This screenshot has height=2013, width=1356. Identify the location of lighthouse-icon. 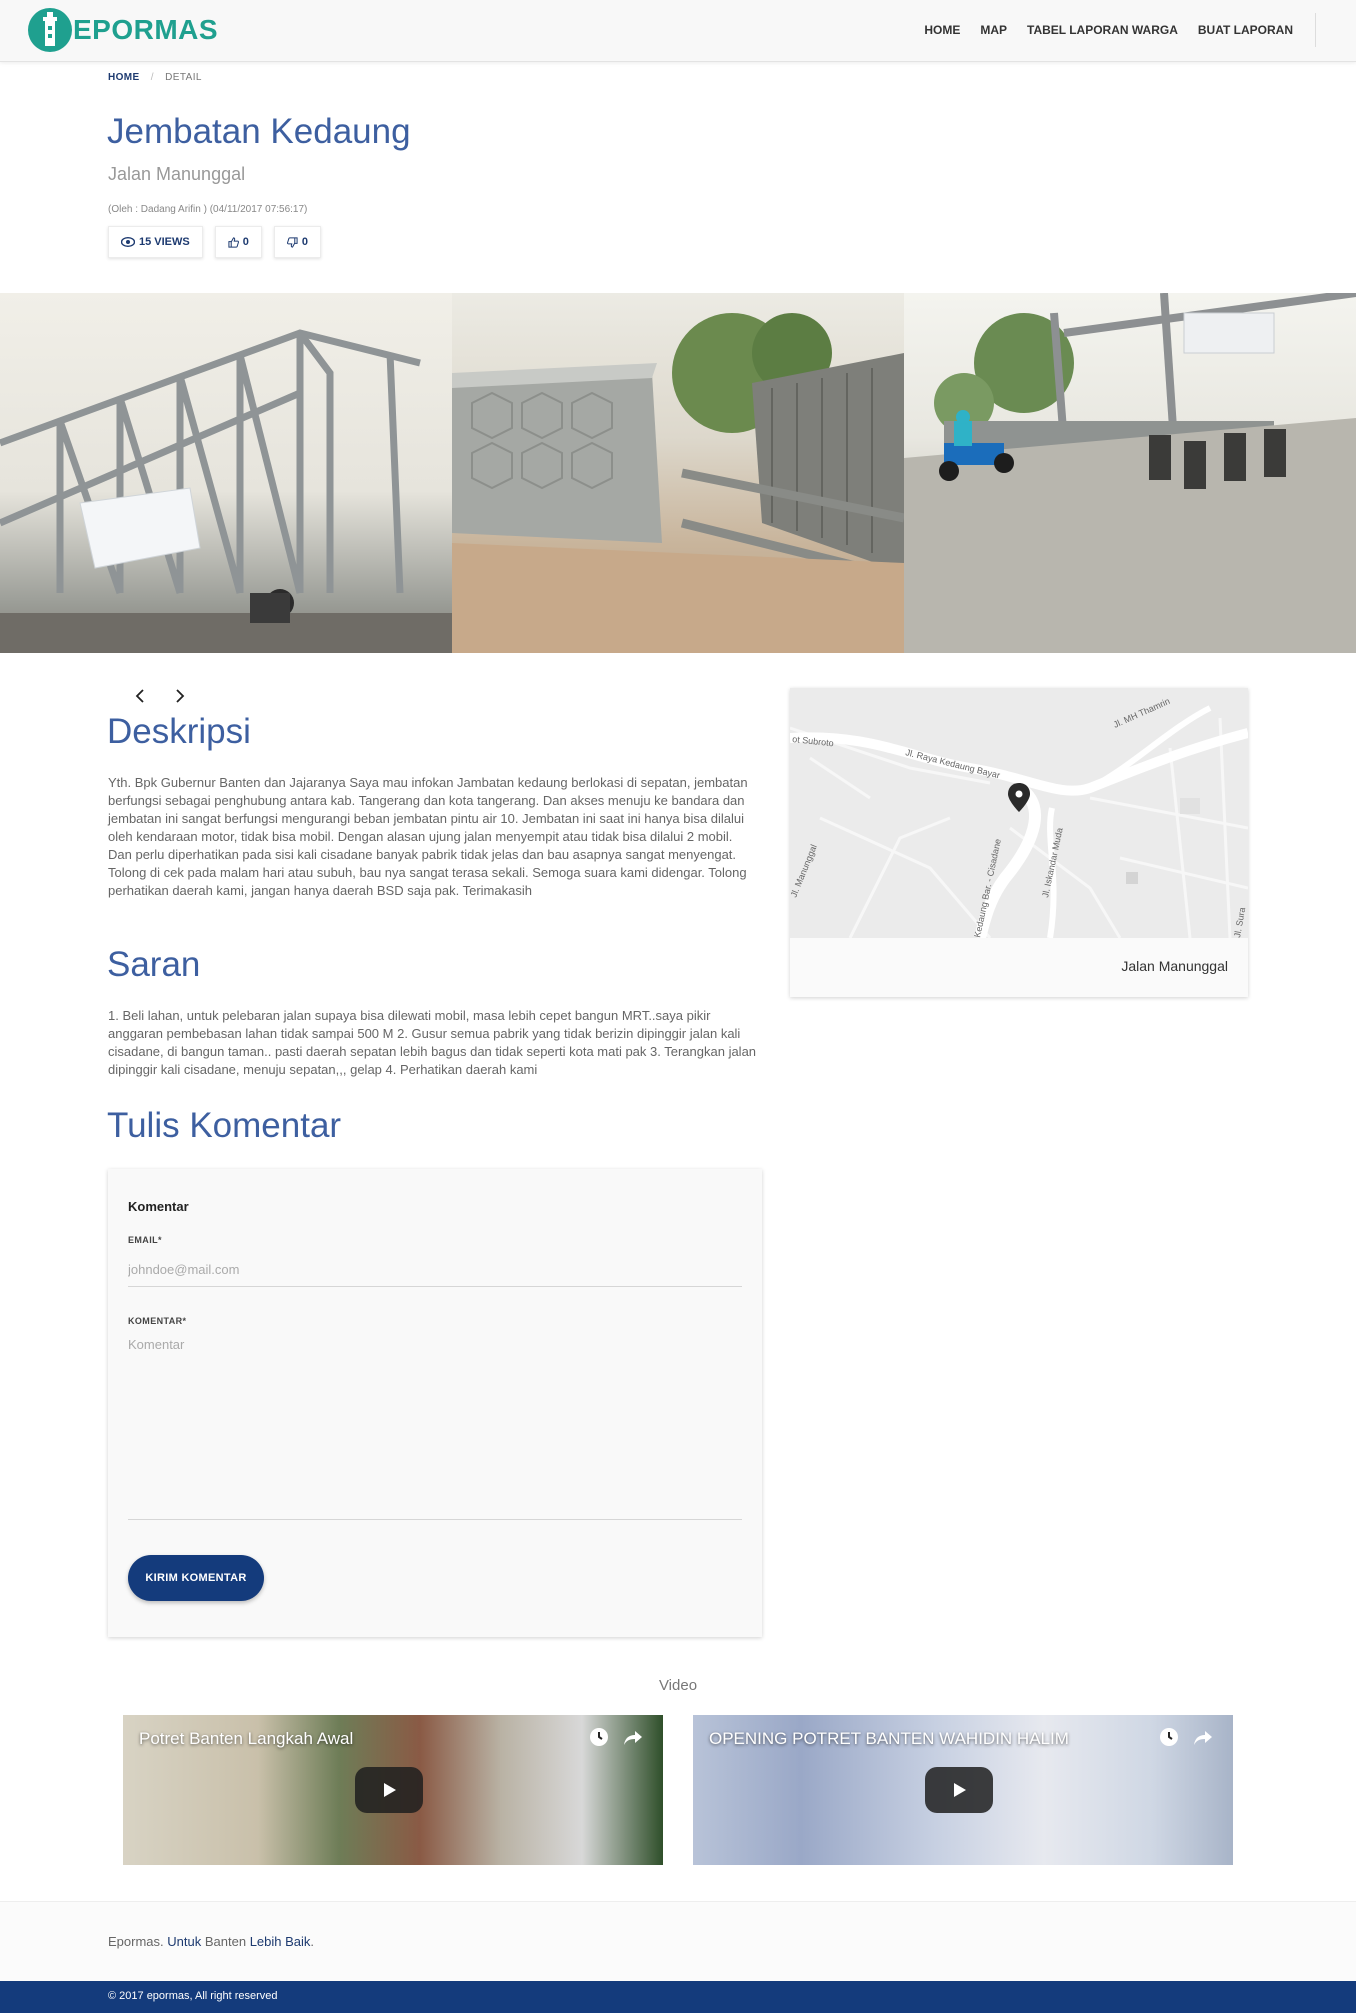
(50, 30).